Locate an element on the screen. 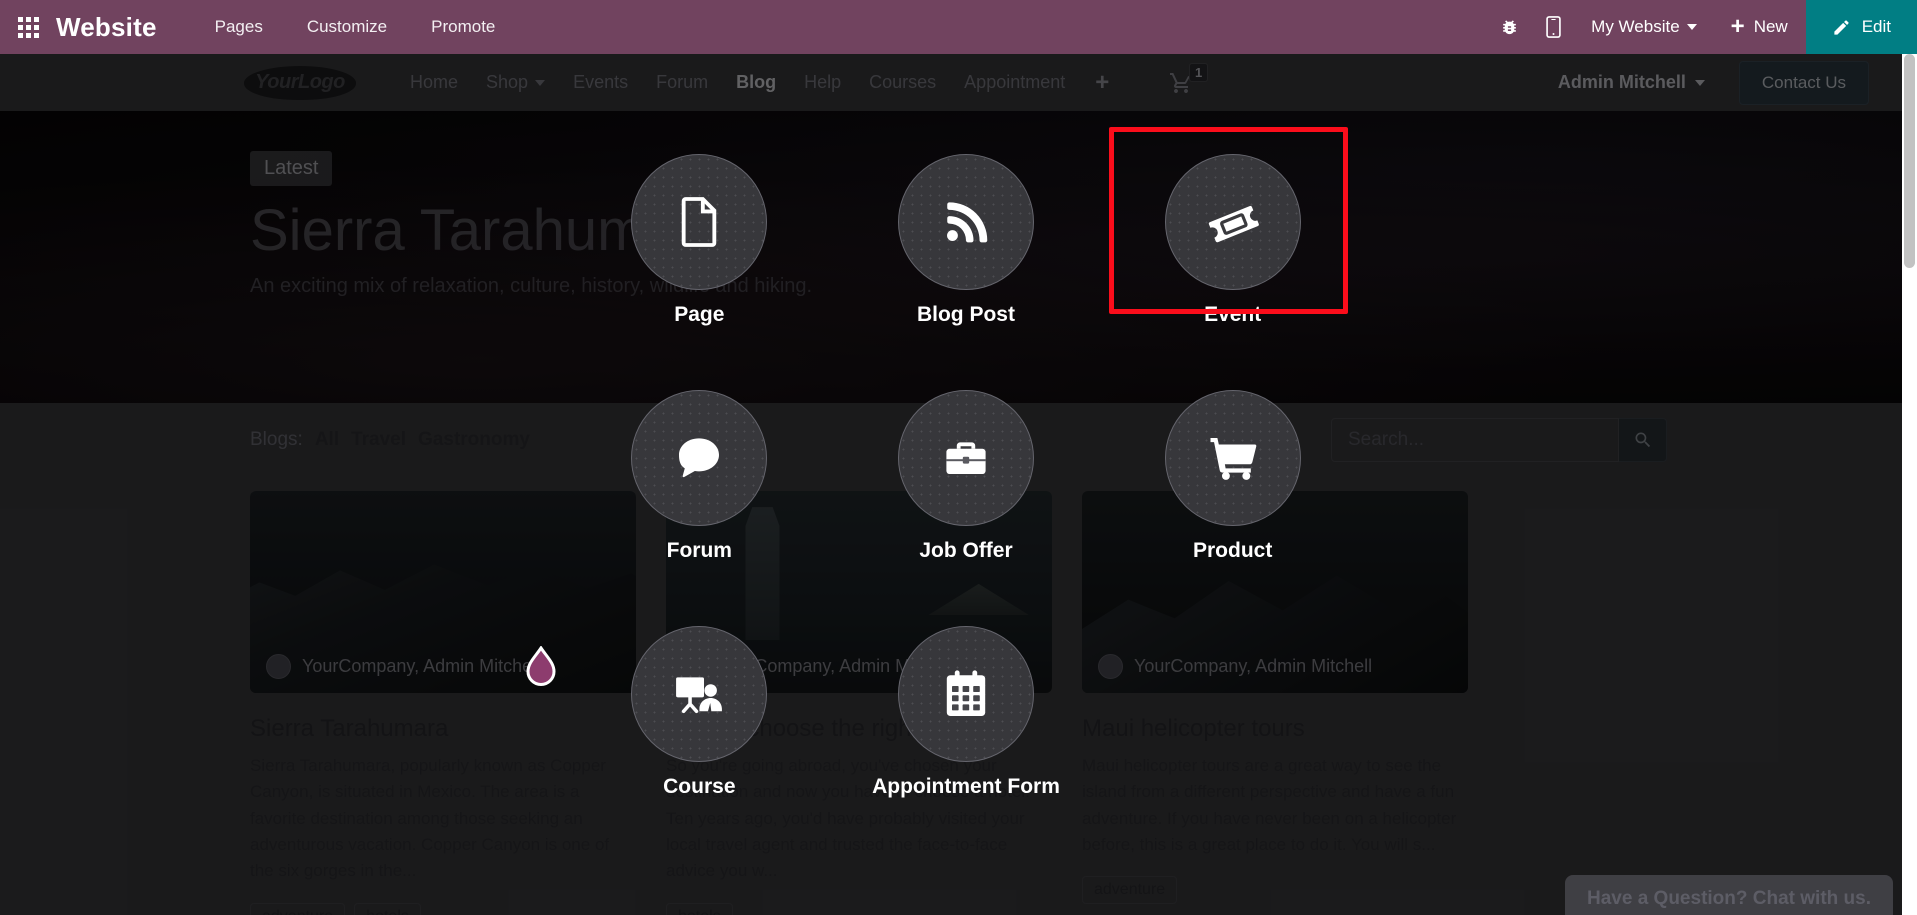 This screenshot has width=1917, height=915. file-page-icon is located at coordinates (699, 222).